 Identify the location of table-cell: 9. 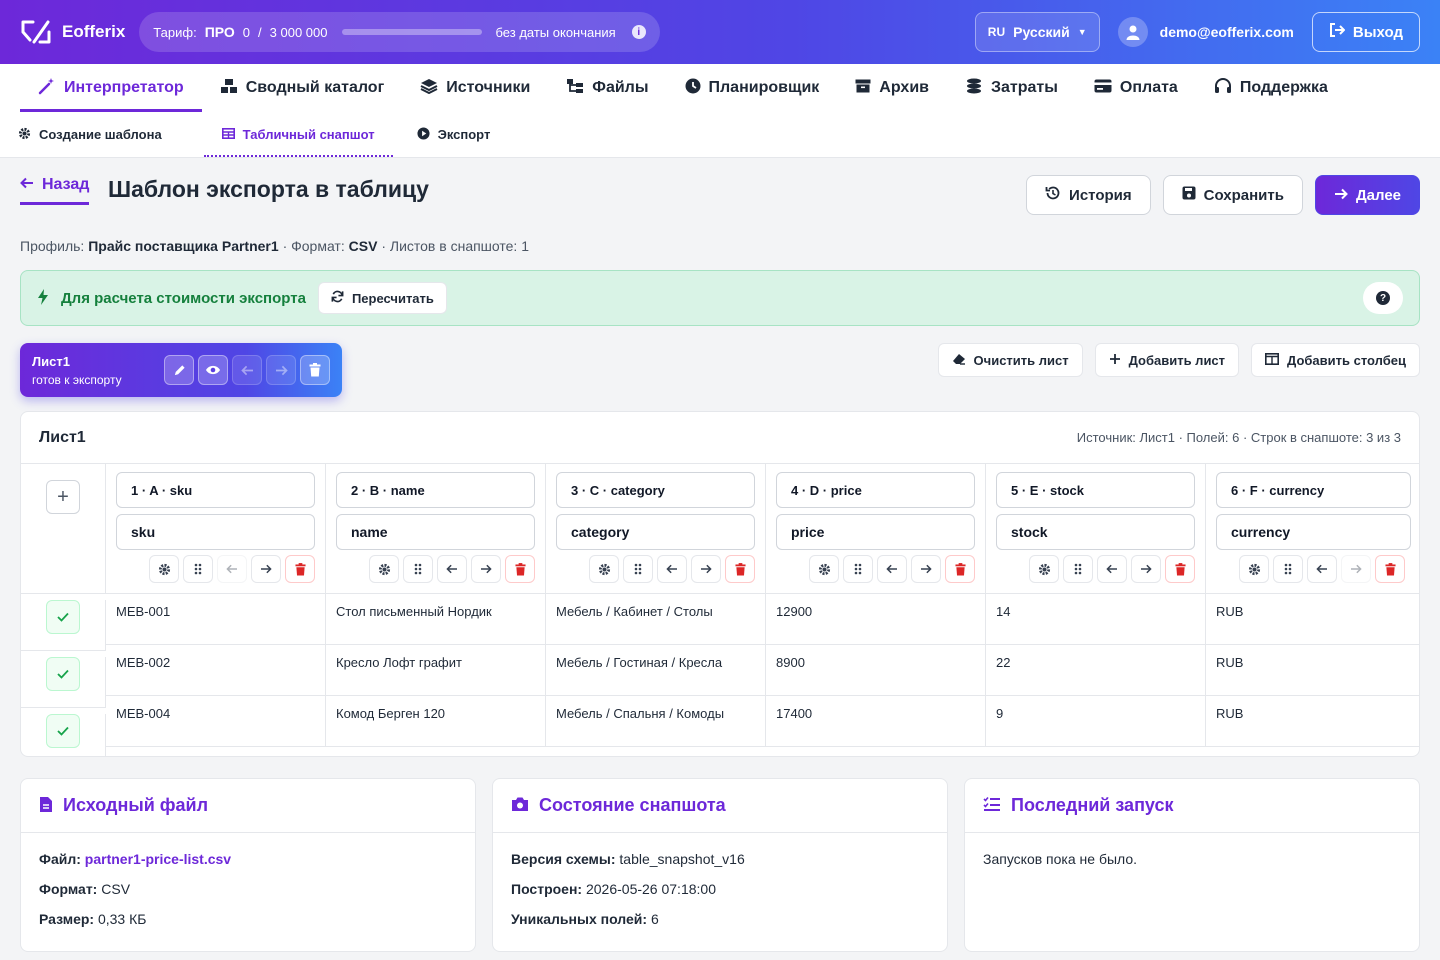
(1096, 721).